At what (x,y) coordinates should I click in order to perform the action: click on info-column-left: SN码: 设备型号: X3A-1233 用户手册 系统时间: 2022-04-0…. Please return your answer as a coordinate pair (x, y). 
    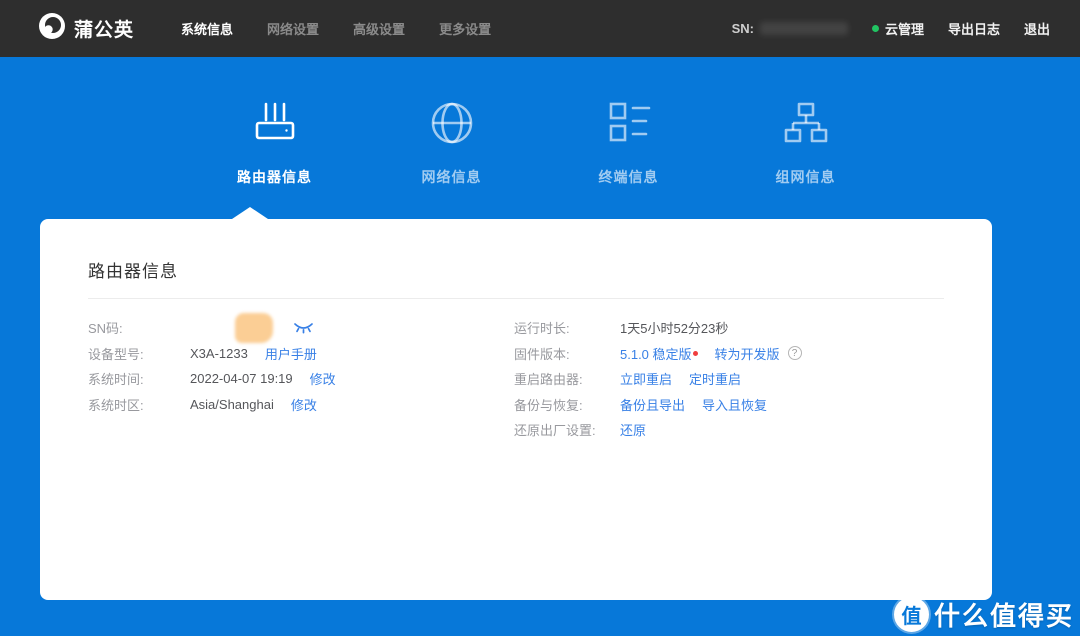
    Looking at the image, I should click on (301, 377).